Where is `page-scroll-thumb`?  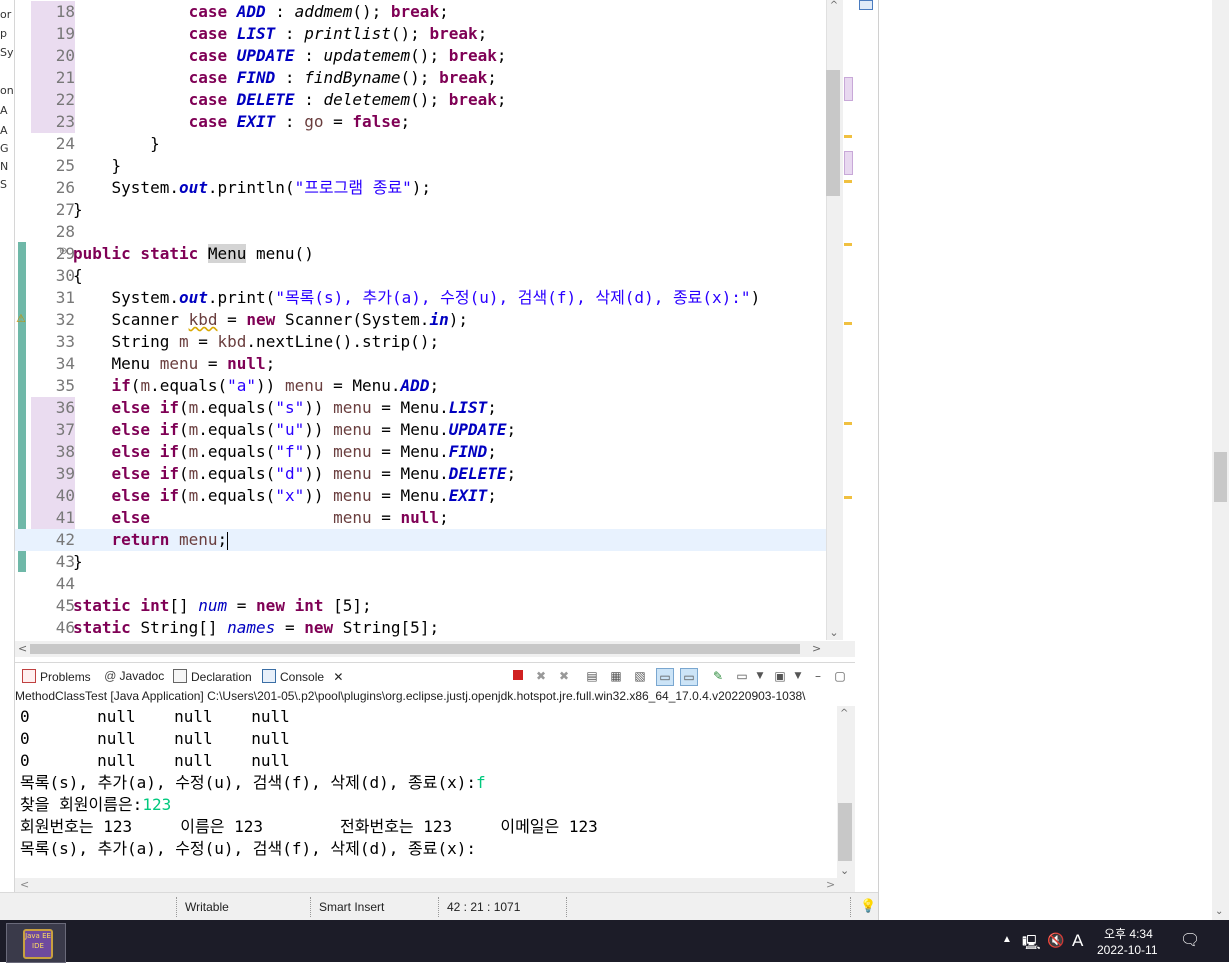 page-scroll-thumb is located at coordinates (1220, 477).